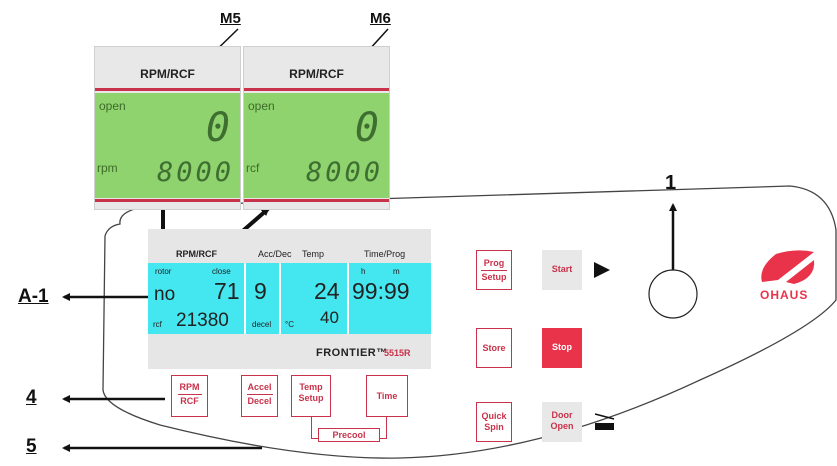 The height and width of the screenshot is (466, 837). Describe the element at coordinates (163, 271) in the screenshot. I see `rotor-label: rotor` at that location.